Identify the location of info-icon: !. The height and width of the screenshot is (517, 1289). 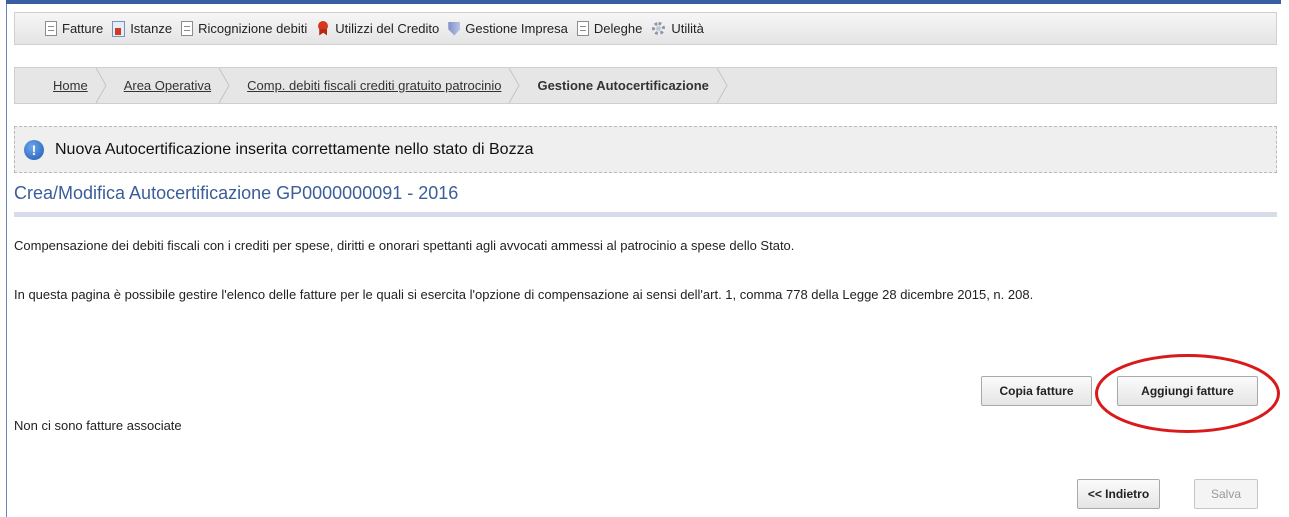
(34, 149).